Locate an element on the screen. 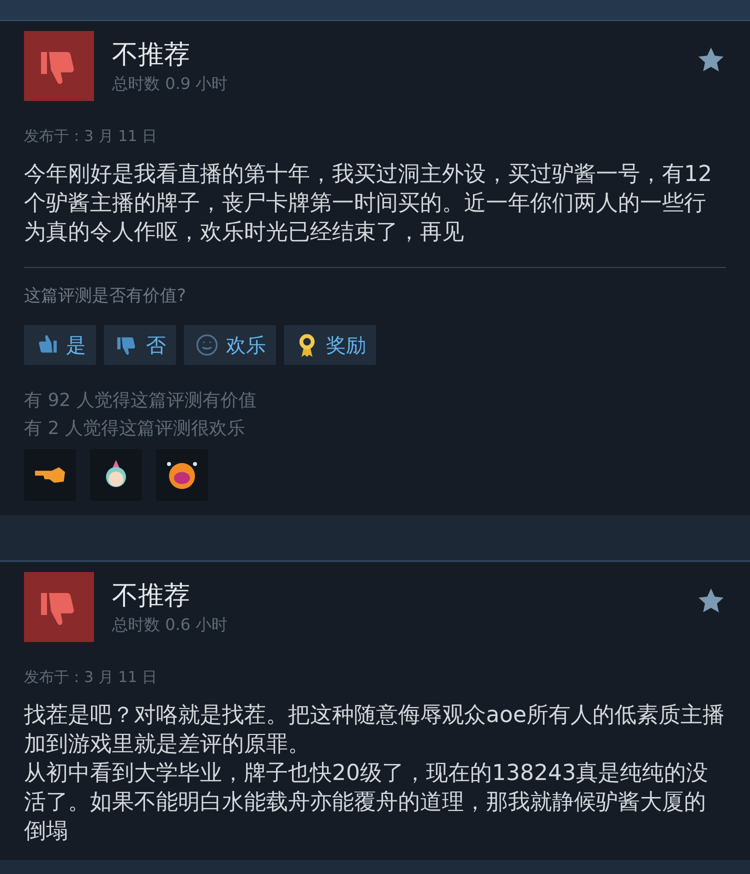  vote-button: 欢乐 is located at coordinates (230, 345).